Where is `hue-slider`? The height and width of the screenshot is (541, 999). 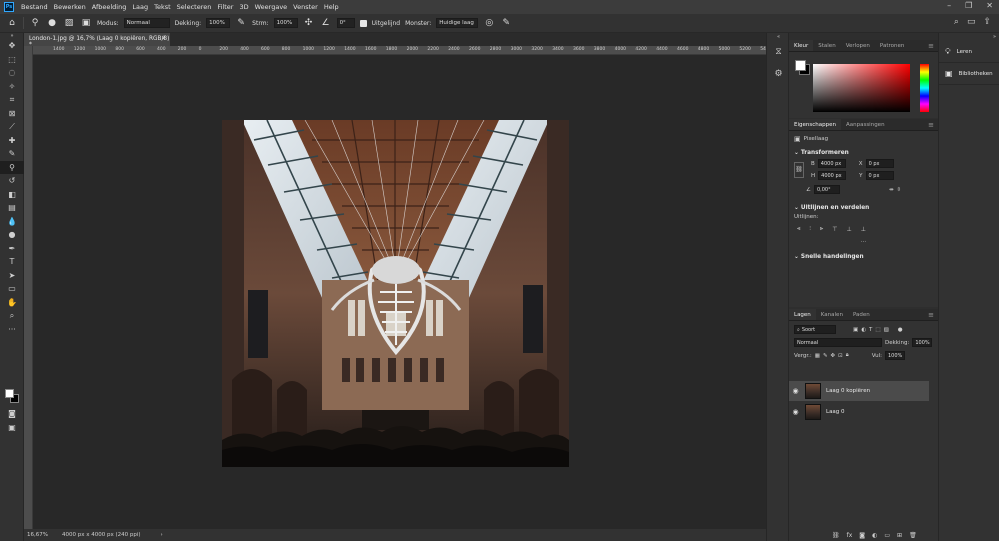
hue-slider is located at coordinates (924, 88).